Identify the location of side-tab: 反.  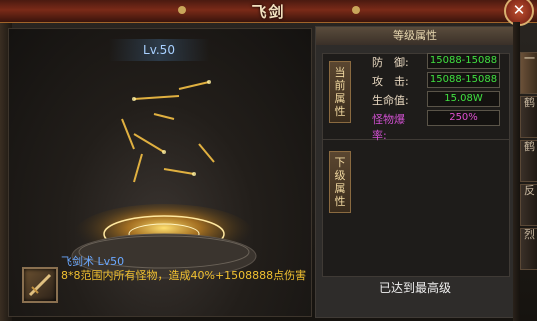
(528, 205).